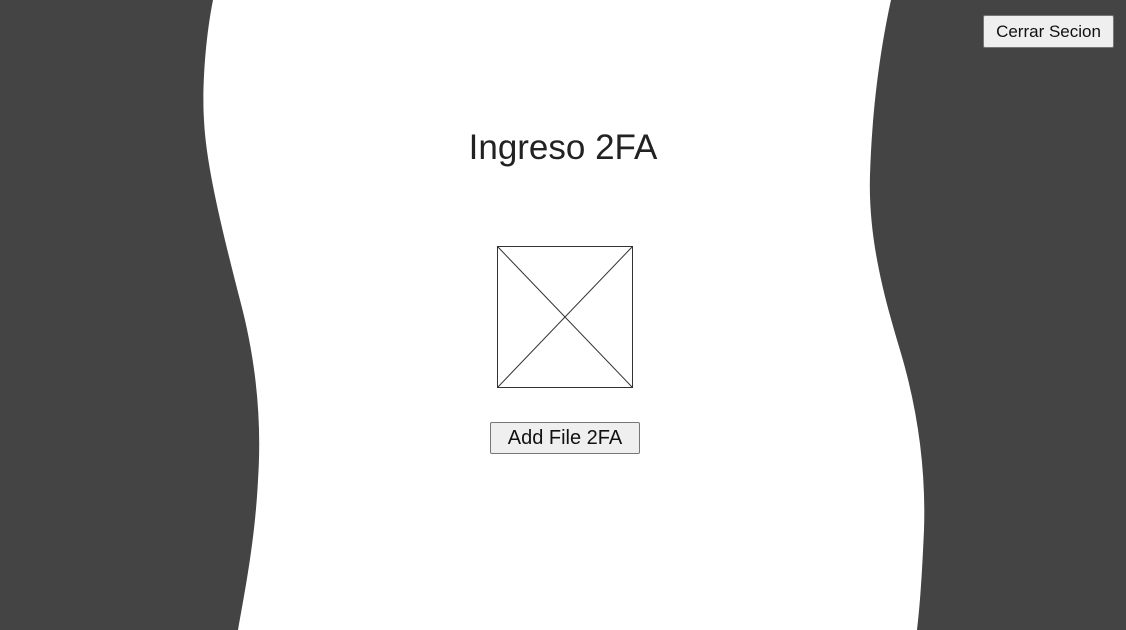 The image size is (1126, 630). What do you see at coordinates (563, 147) in the screenshot?
I see `page-title: Ingreso 2FA` at bounding box center [563, 147].